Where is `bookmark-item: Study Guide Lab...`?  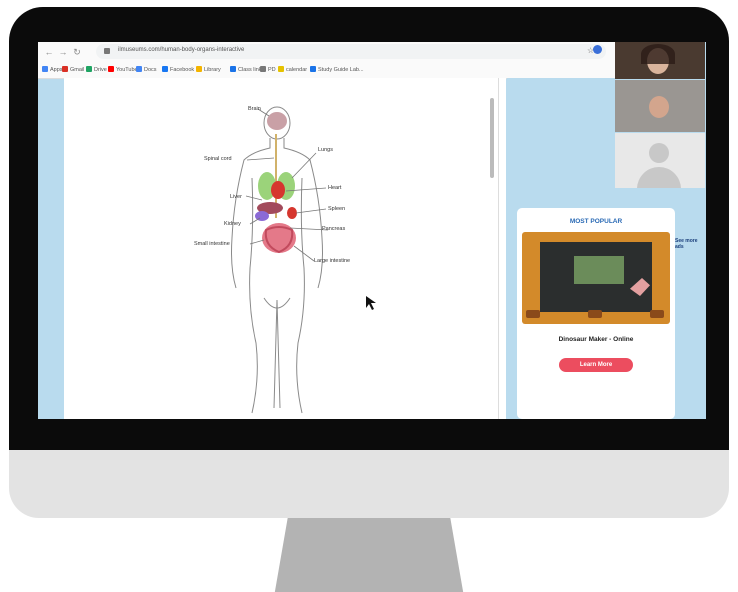 bookmark-item: Study Guide Lab... is located at coordinates (337, 69).